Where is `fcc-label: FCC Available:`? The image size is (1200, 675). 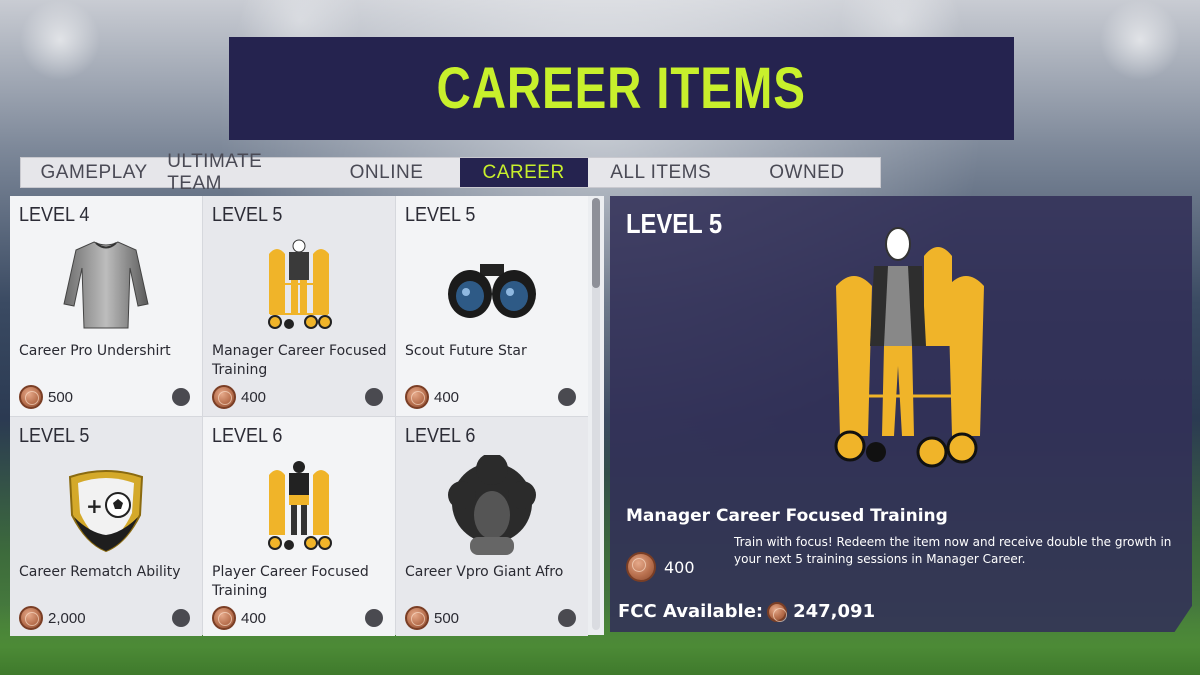
fcc-label: FCC Available: is located at coordinates (691, 611).